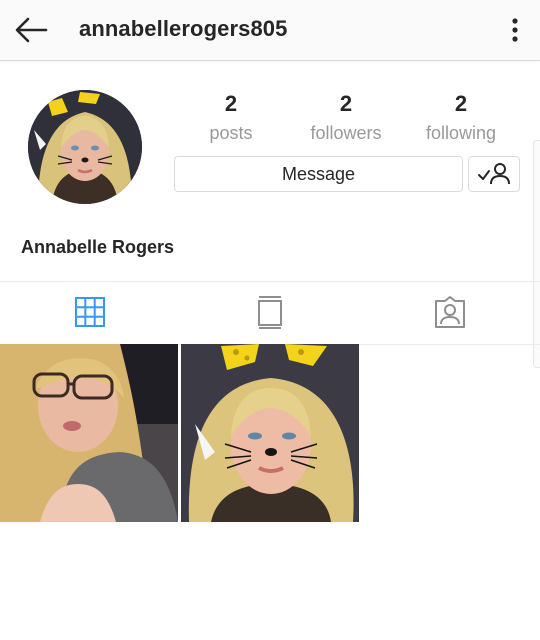 This screenshot has width=540, height=640. Describe the element at coordinates (98, 247) in the screenshot. I see `profile-full-name: Annabelle Rogers` at that location.